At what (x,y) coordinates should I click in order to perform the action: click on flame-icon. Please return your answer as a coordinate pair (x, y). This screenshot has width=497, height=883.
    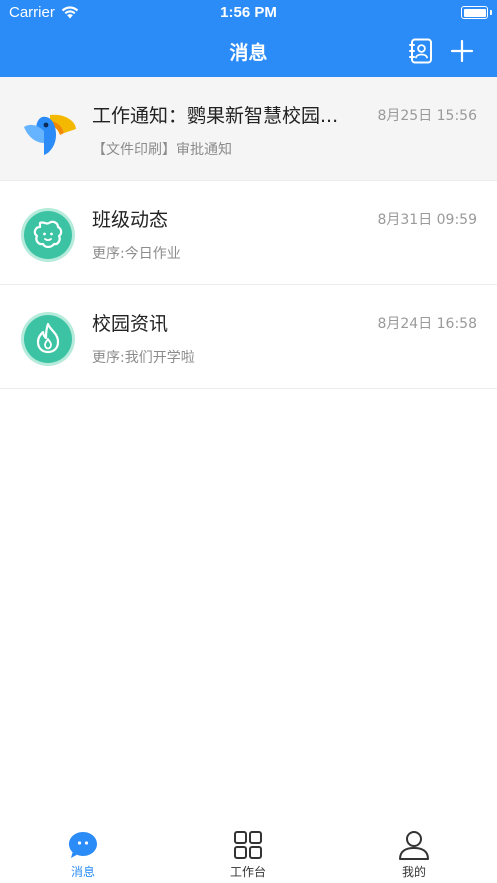
    Looking at the image, I should click on (48, 339).